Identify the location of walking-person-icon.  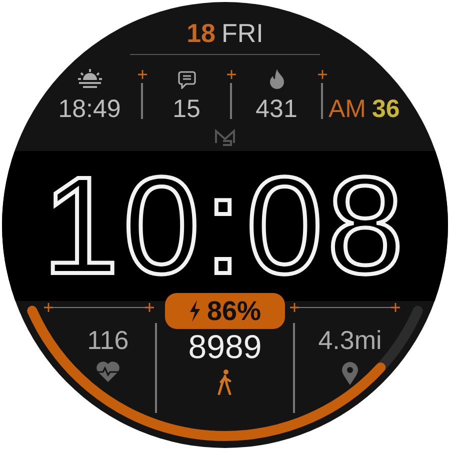
(225, 382).